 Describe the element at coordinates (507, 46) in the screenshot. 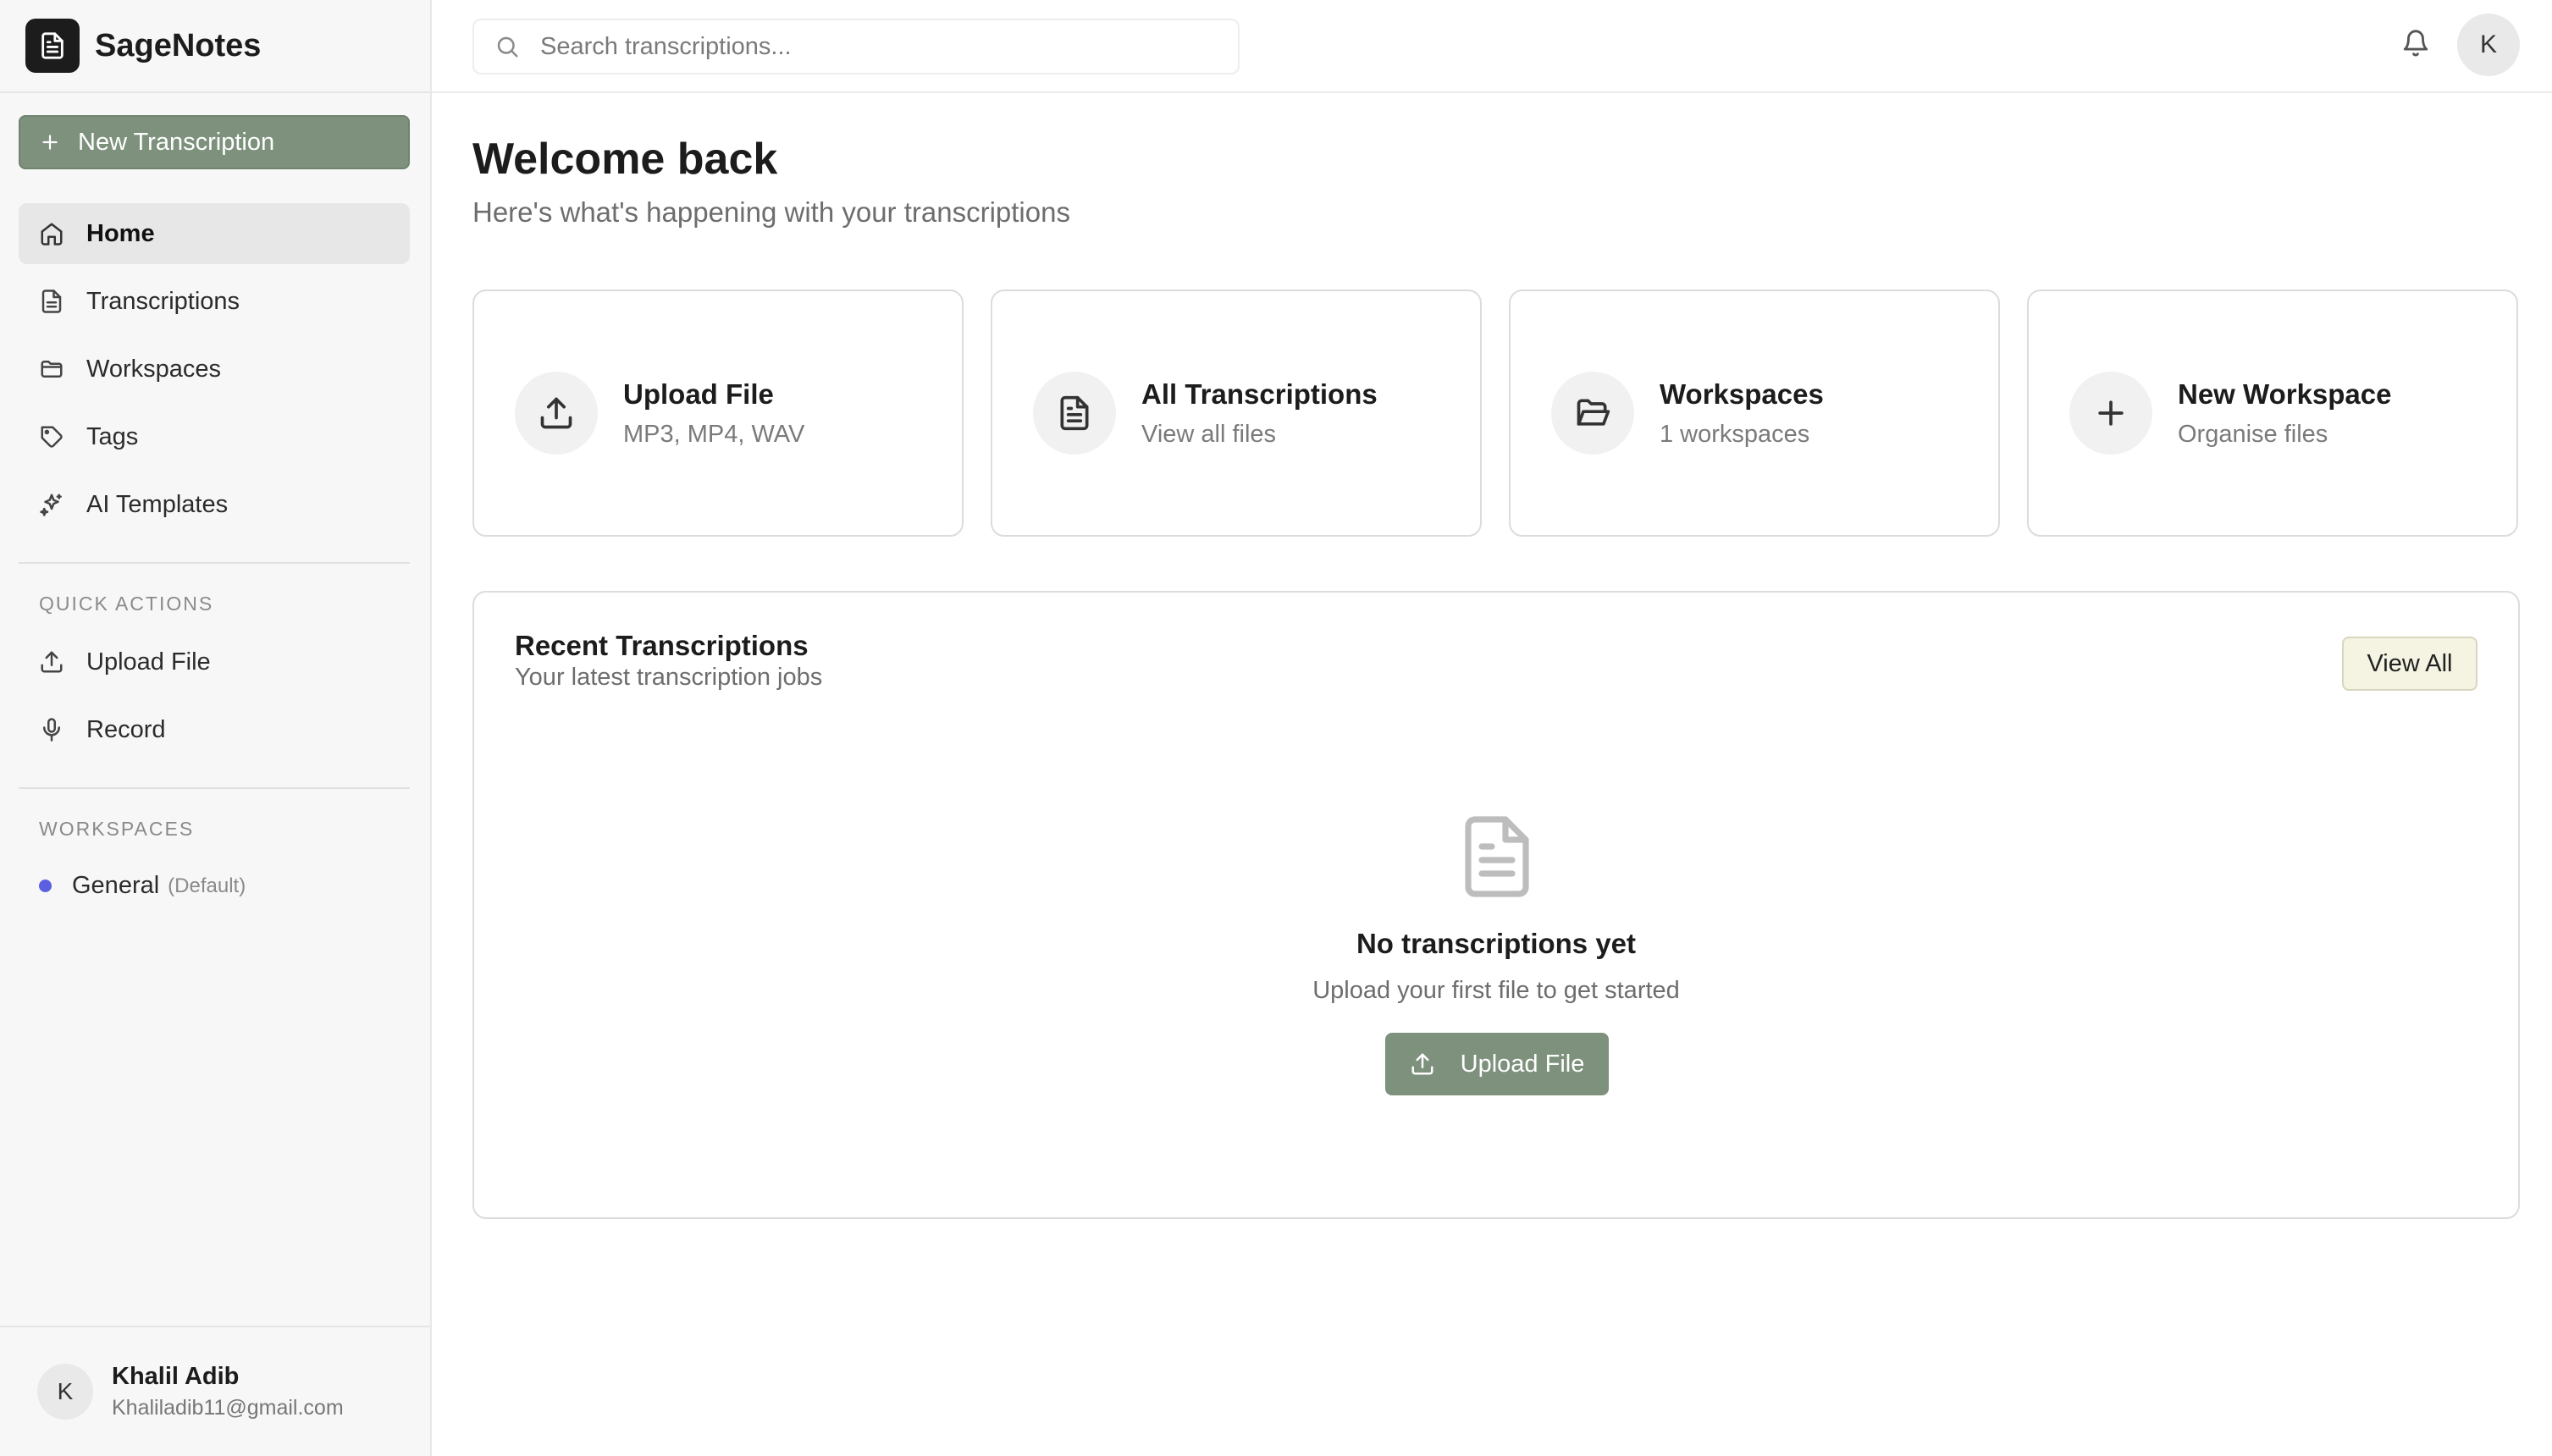

I see `search-icon` at that location.